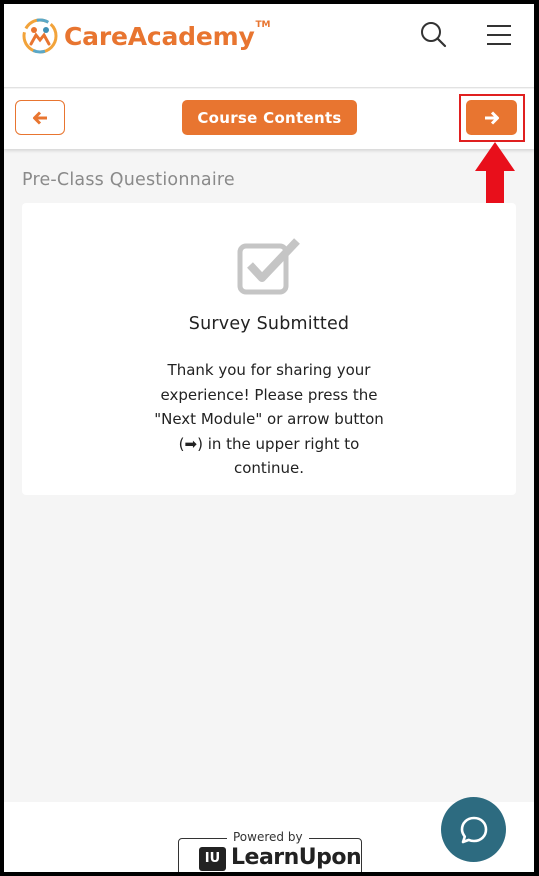  I want to click on up-arrow-annotation-icon, so click(495, 175).